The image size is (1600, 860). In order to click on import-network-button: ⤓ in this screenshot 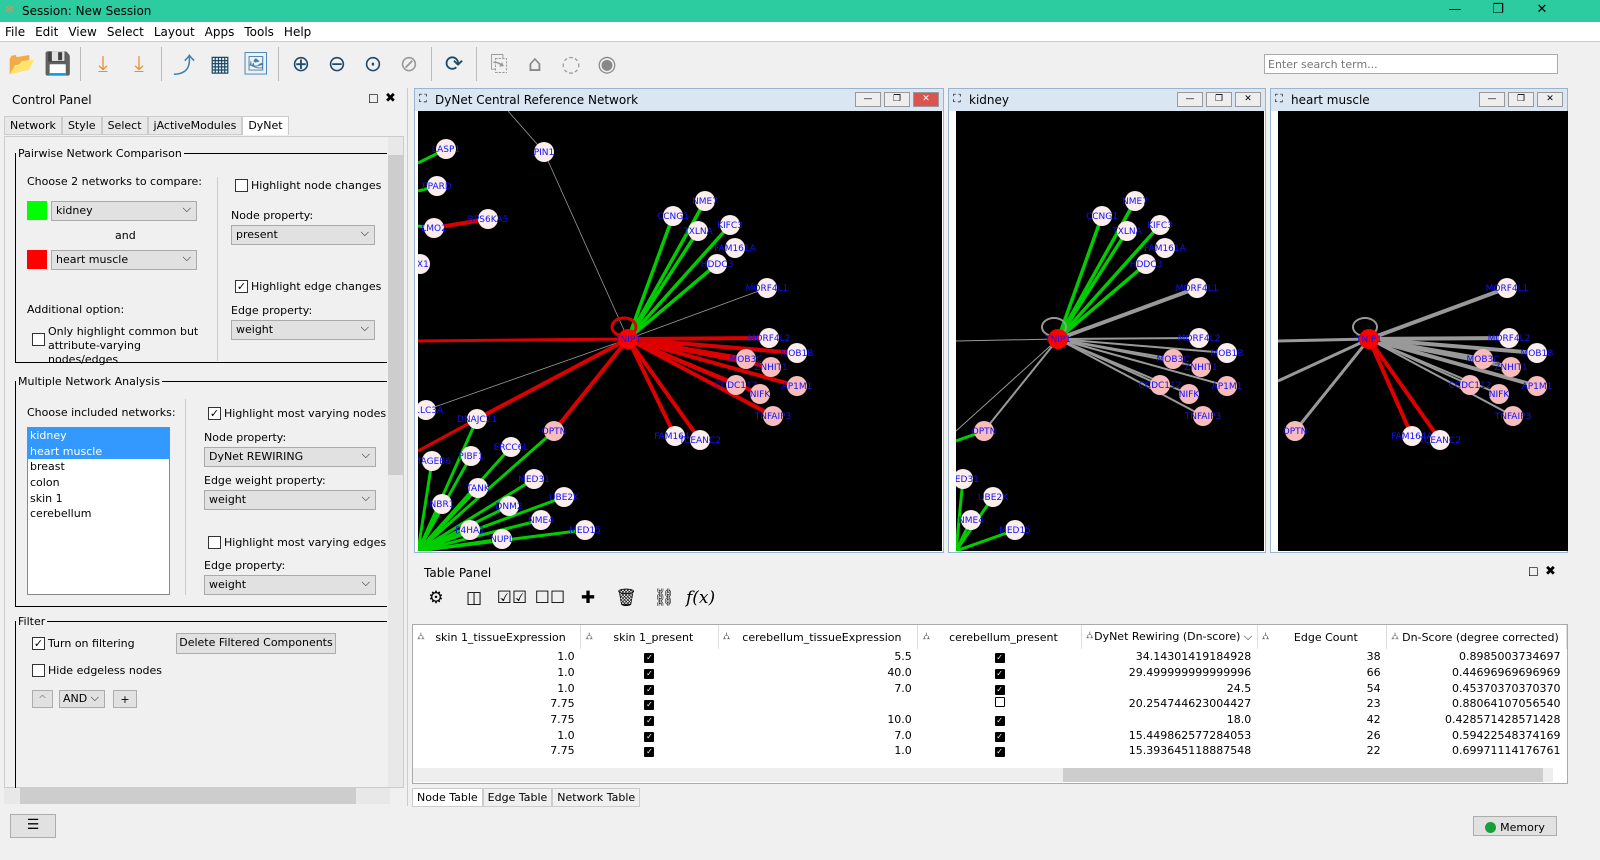, I will do `click(103, 64)`.